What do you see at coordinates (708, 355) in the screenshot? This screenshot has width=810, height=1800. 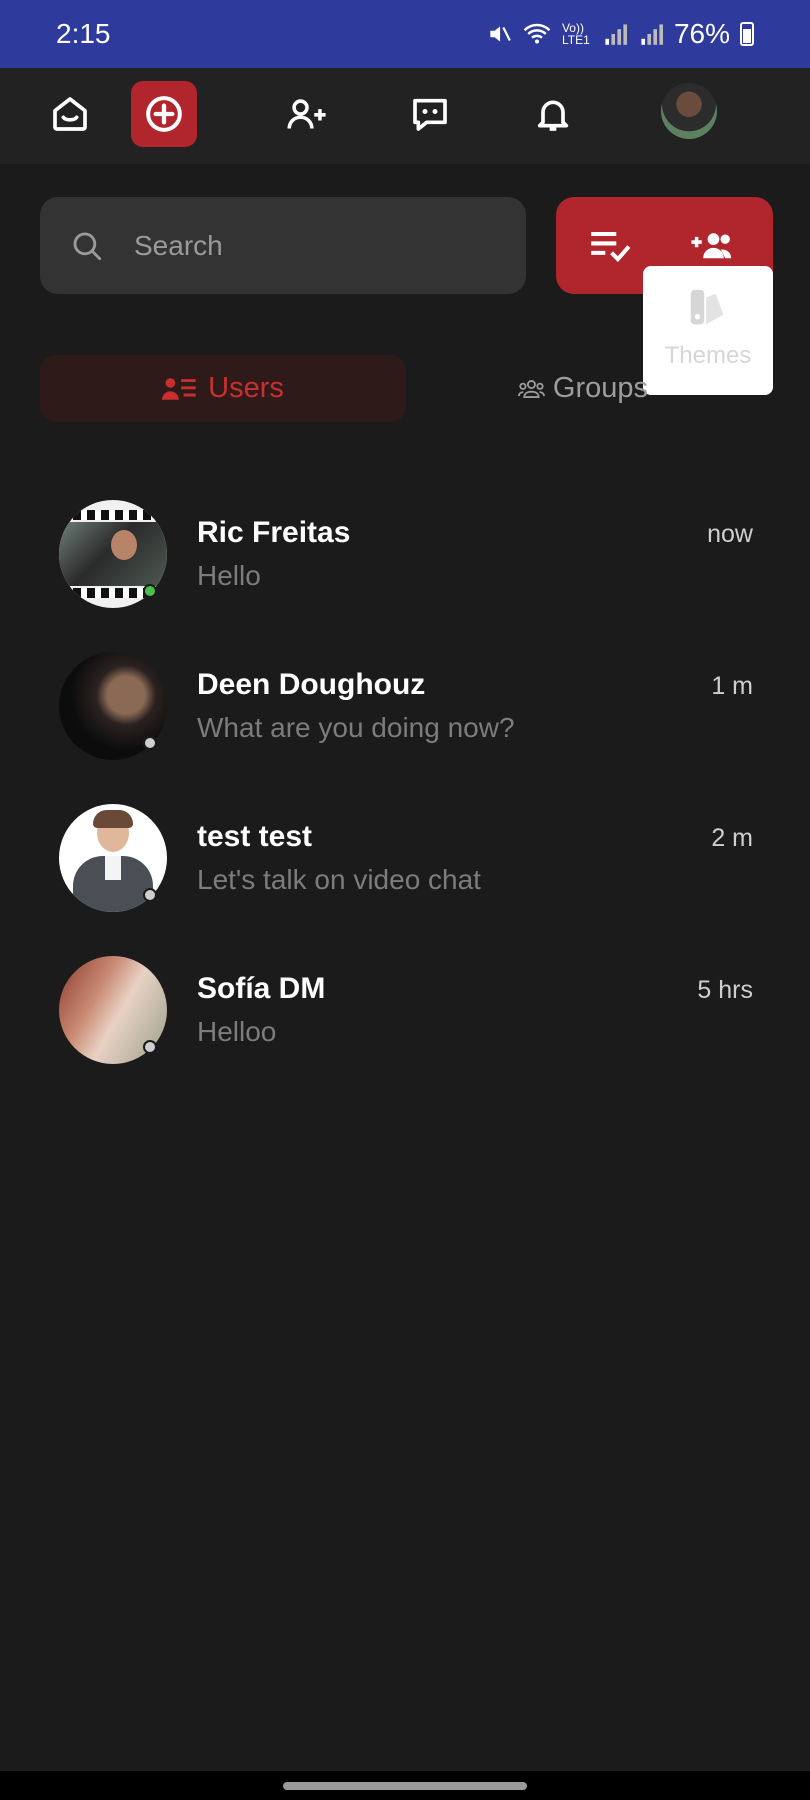 I see `themes-label: Themes` at bounding box center [708, 355].